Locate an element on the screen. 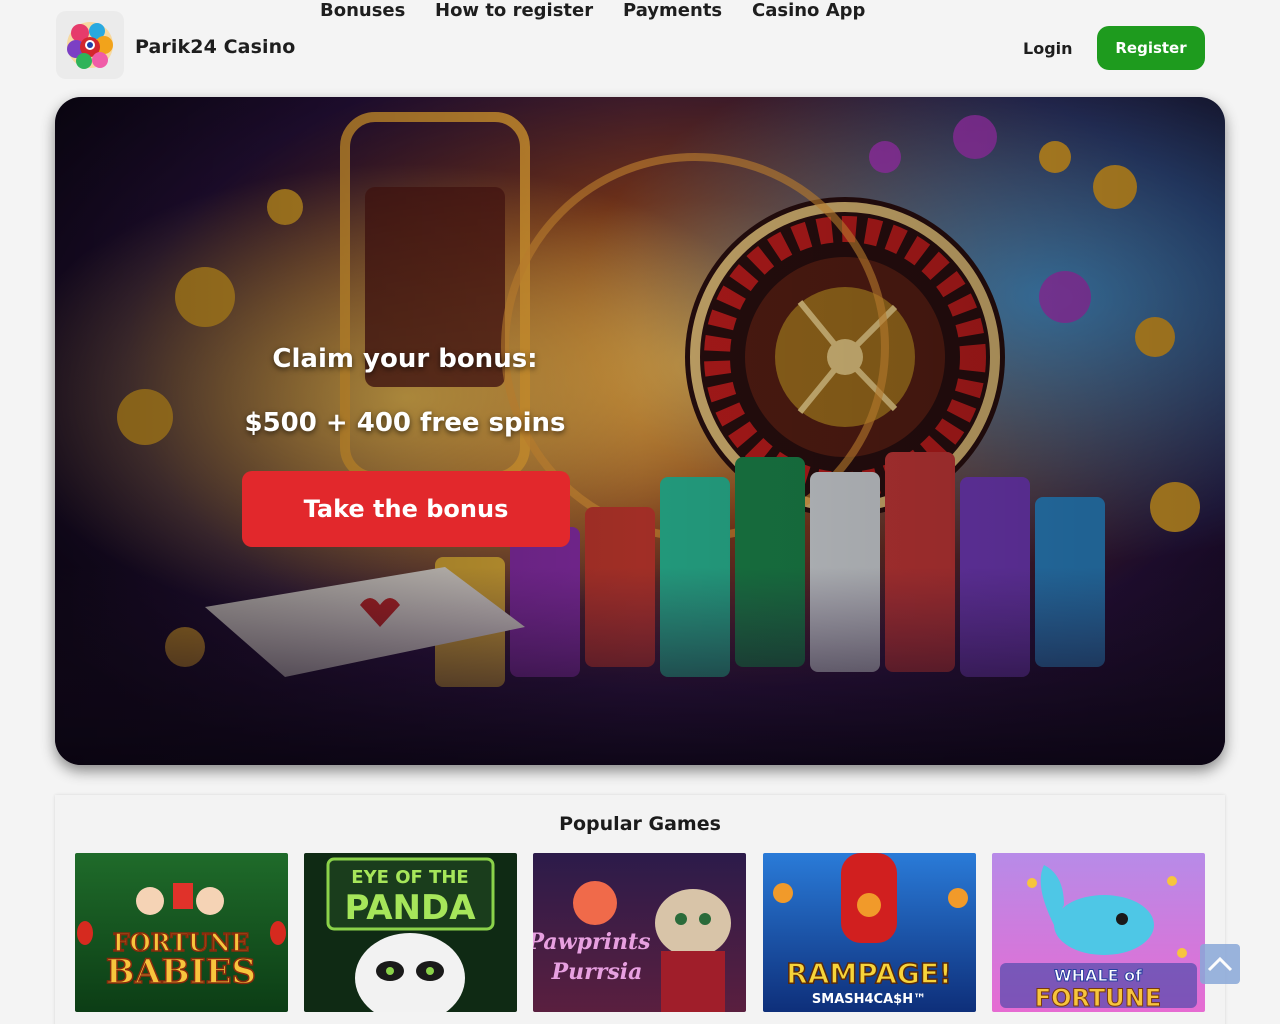 The image size is (1280, 1024). nav-item-payments: Payments is located at coordinates (672, 10).